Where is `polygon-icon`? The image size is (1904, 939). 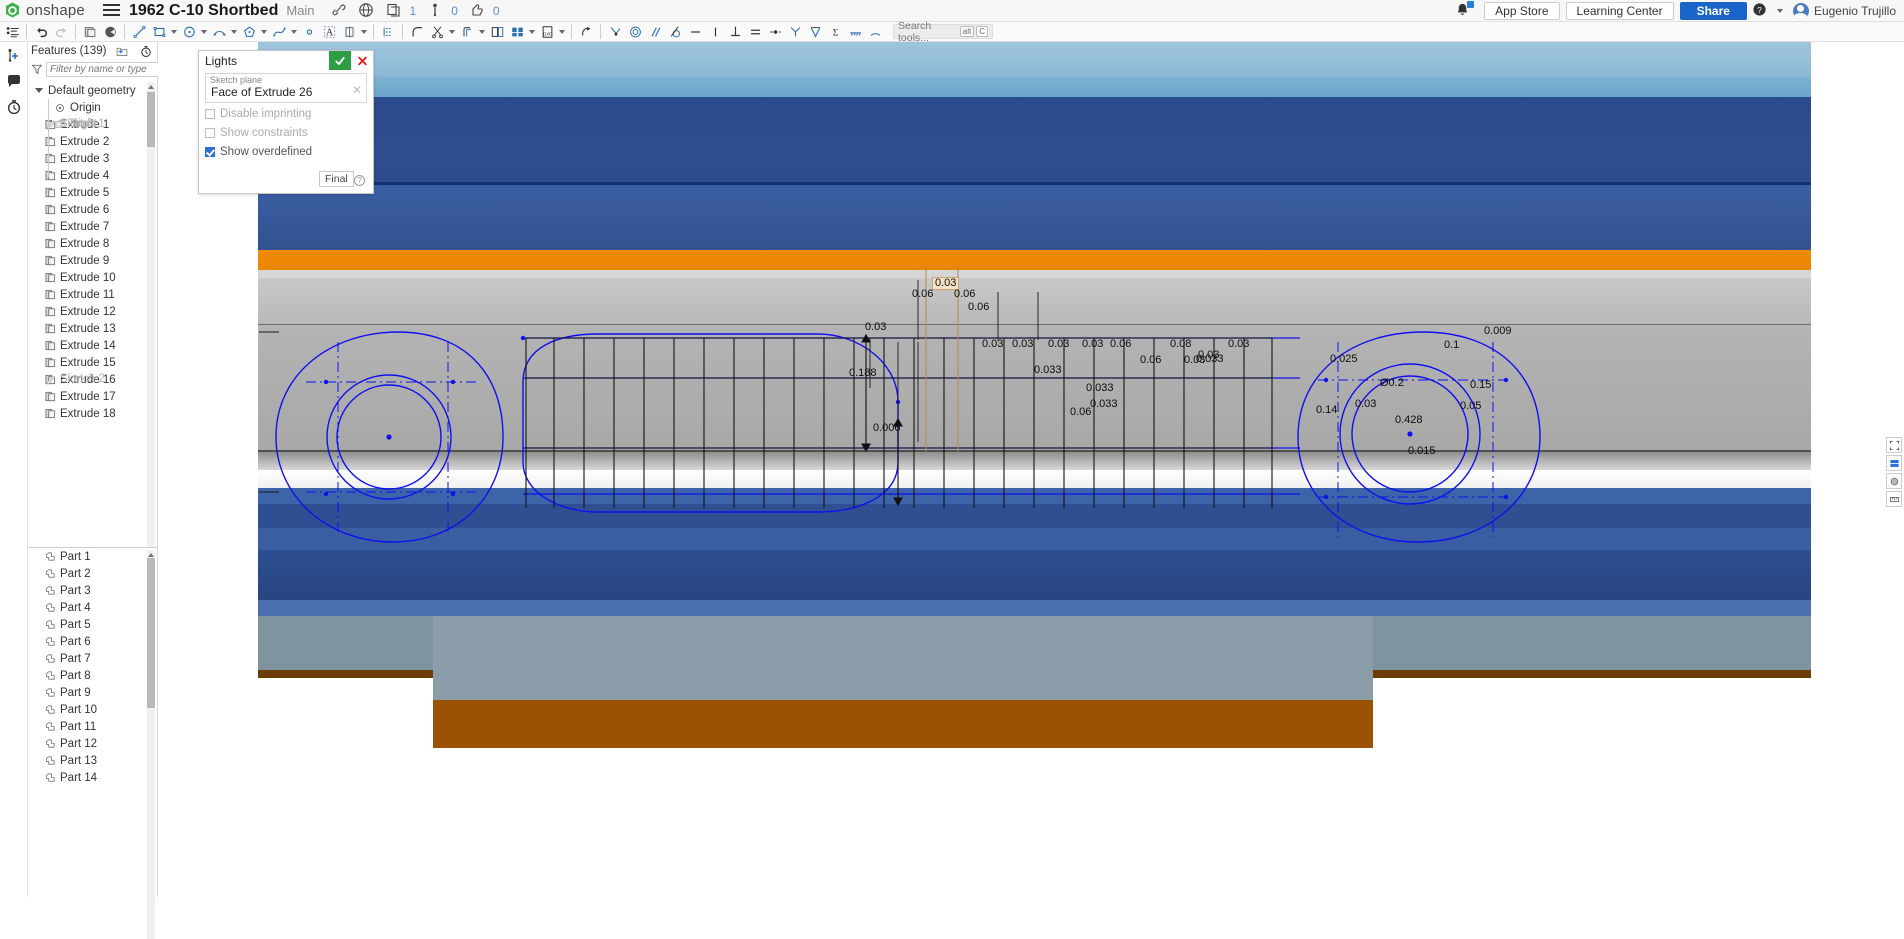 polygon-icon is located at coordinates (249, 32).